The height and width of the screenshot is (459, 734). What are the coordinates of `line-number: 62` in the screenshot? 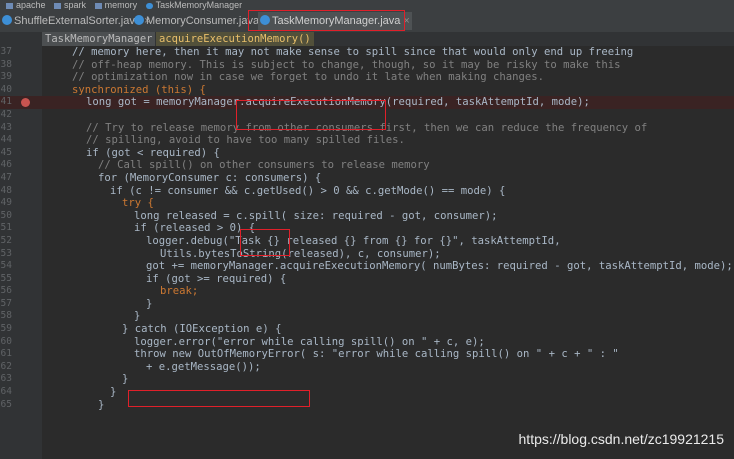 It's located at (6, 366).